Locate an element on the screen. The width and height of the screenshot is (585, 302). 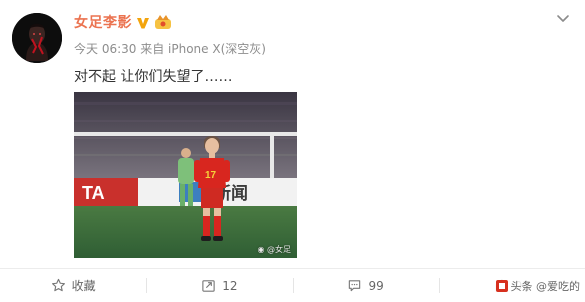
avatar-image is located at coordinates (37, 38).